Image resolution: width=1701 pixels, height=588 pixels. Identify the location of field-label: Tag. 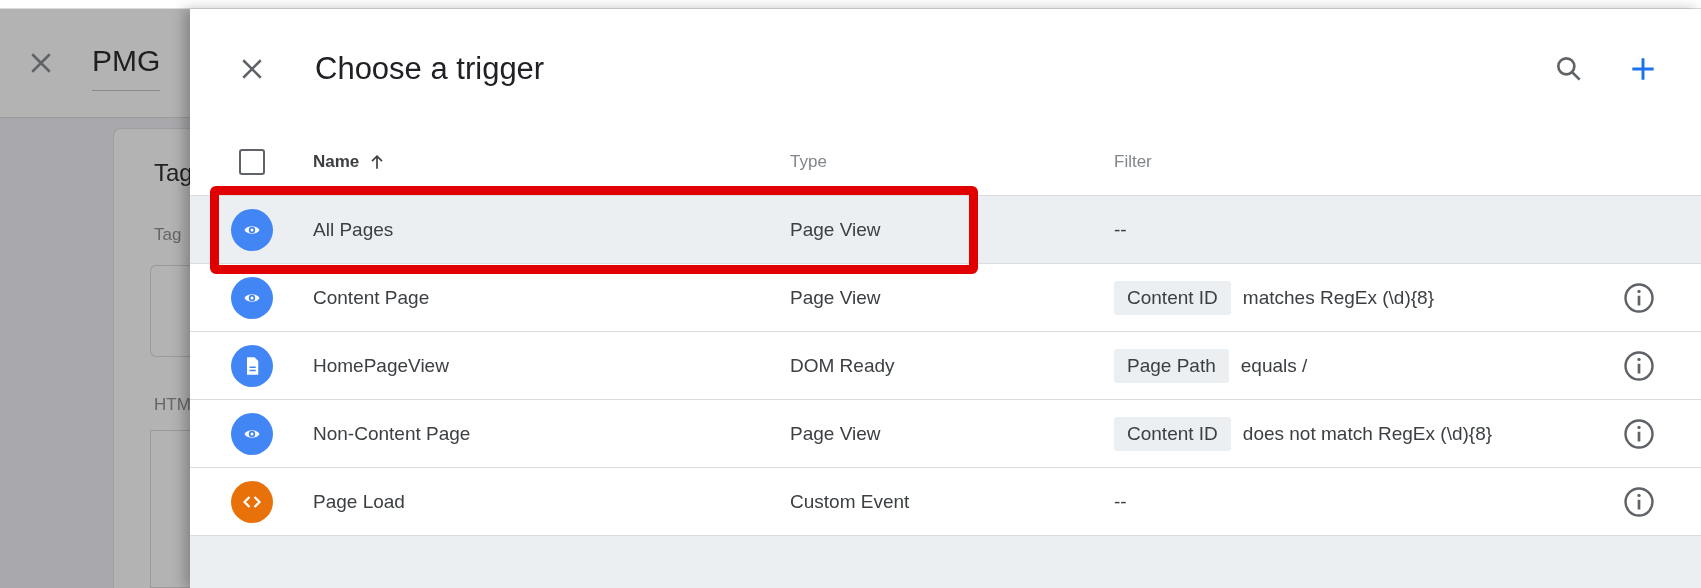
(168, 235).